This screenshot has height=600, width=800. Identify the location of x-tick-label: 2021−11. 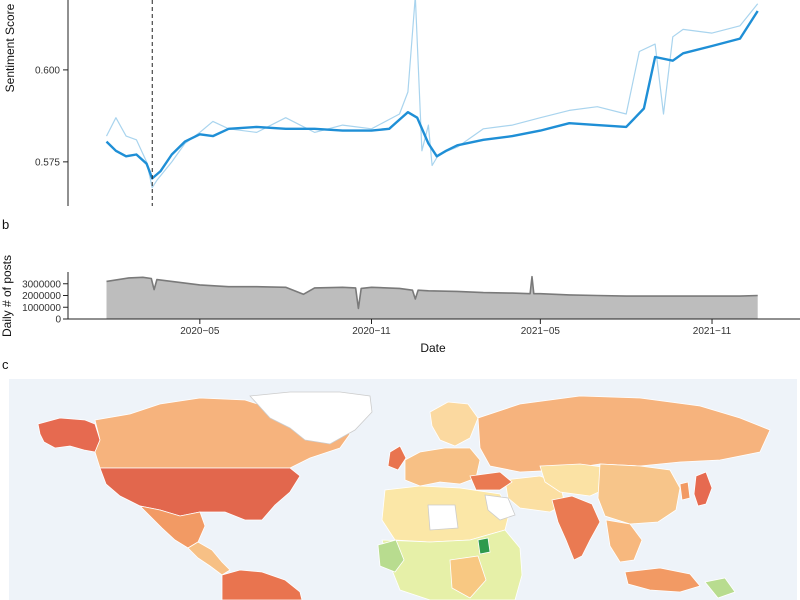
(712, 331).